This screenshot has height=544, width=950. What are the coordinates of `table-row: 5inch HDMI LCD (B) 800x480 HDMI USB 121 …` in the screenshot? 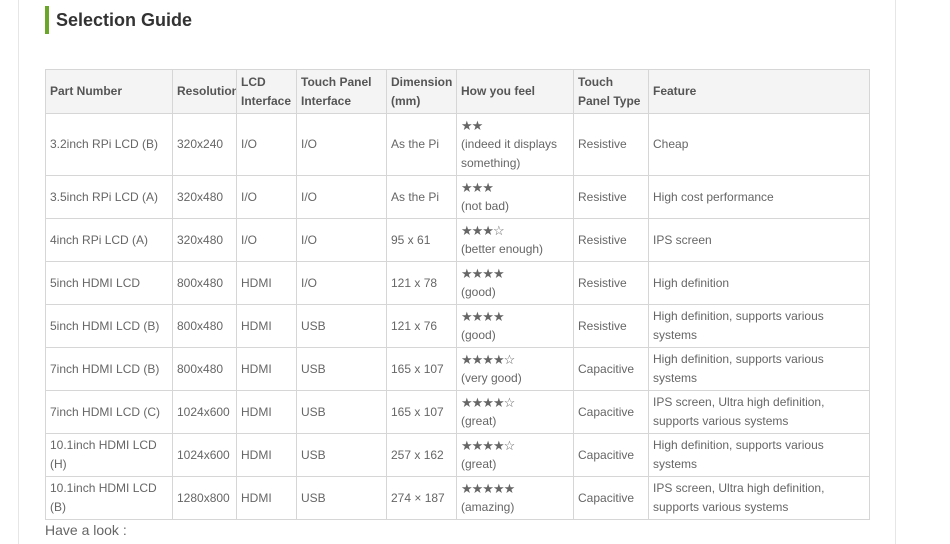 It's located at (457, 326).